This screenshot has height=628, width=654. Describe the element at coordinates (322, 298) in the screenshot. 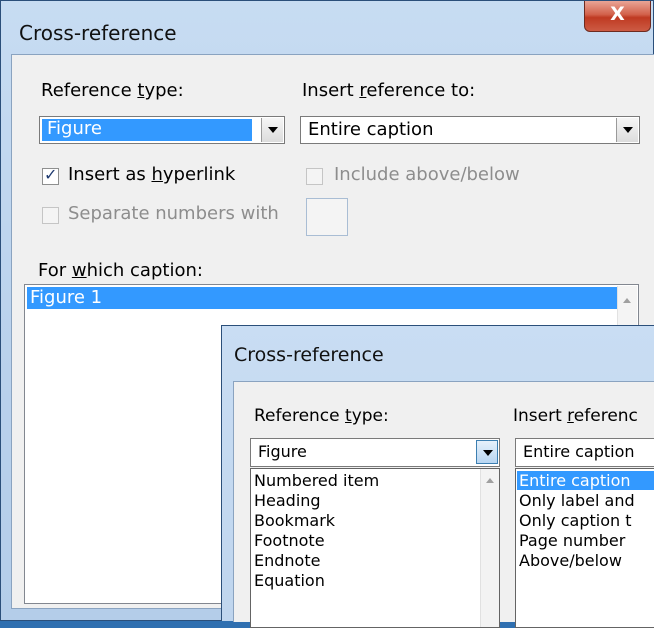

I see `list-item: Figure 1` at that location.